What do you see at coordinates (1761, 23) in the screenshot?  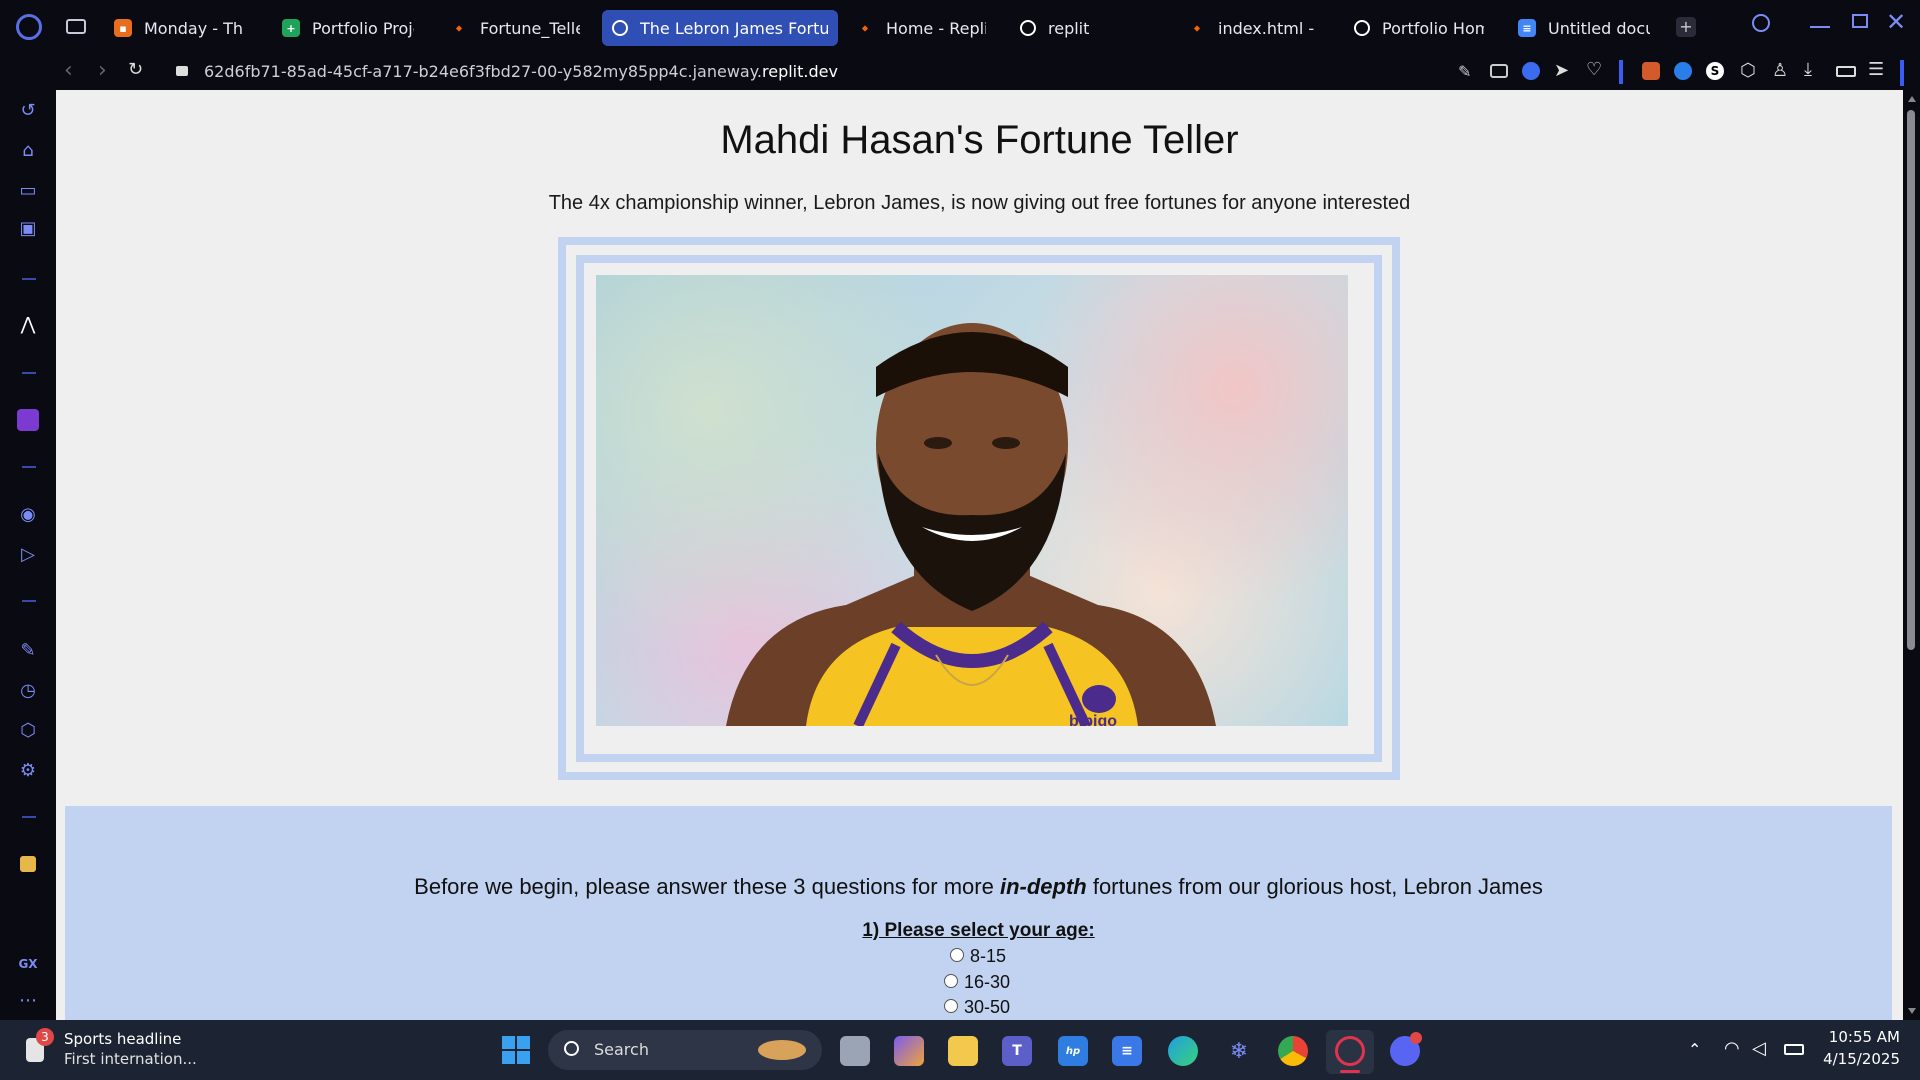 I see `tab-search-icon` at bounding box center [1761, 23].